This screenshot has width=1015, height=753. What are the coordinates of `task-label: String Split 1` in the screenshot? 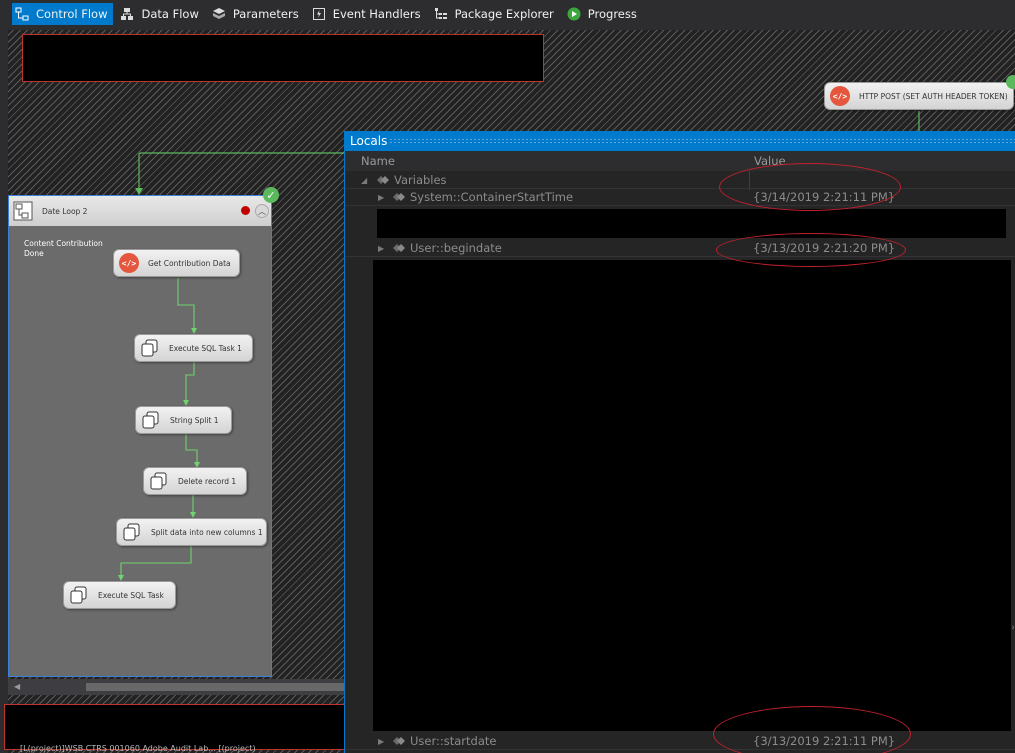 It's located at (194, 420).